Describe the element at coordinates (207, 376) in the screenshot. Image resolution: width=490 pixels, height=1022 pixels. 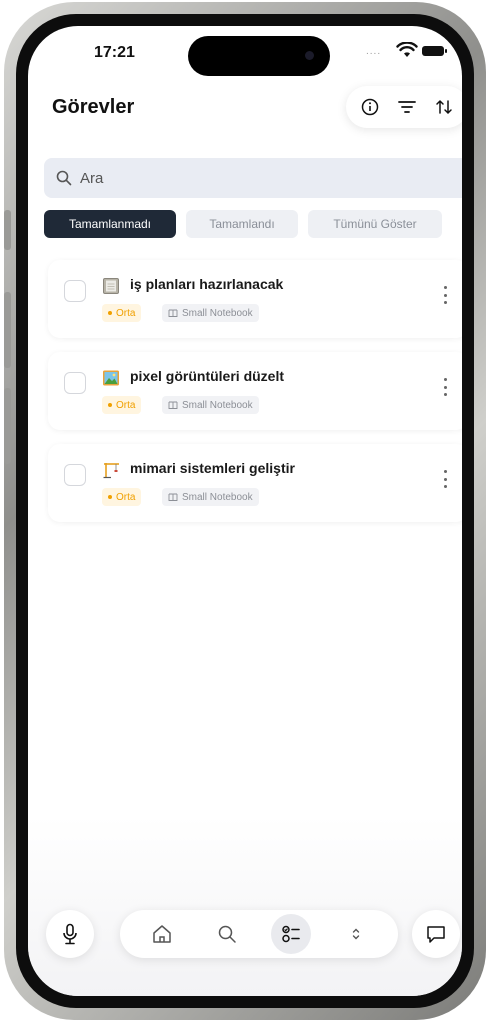
I see `task-title: pixel görüntüleri düzelt` at that location.